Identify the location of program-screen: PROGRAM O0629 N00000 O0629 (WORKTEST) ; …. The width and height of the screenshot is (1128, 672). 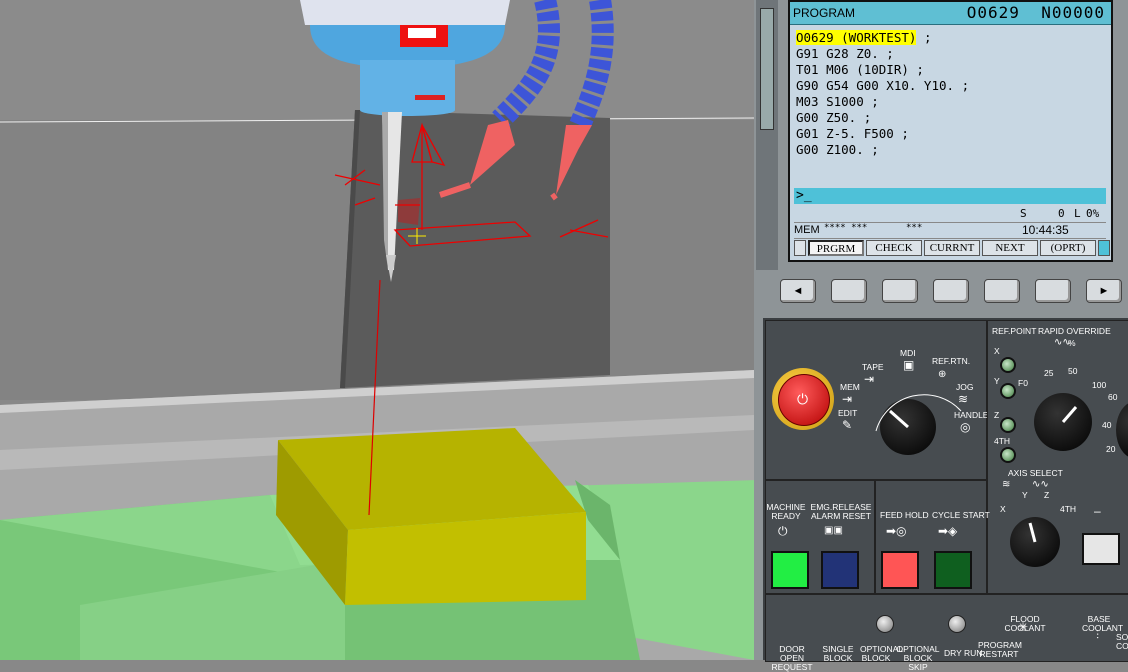
(950, 131).